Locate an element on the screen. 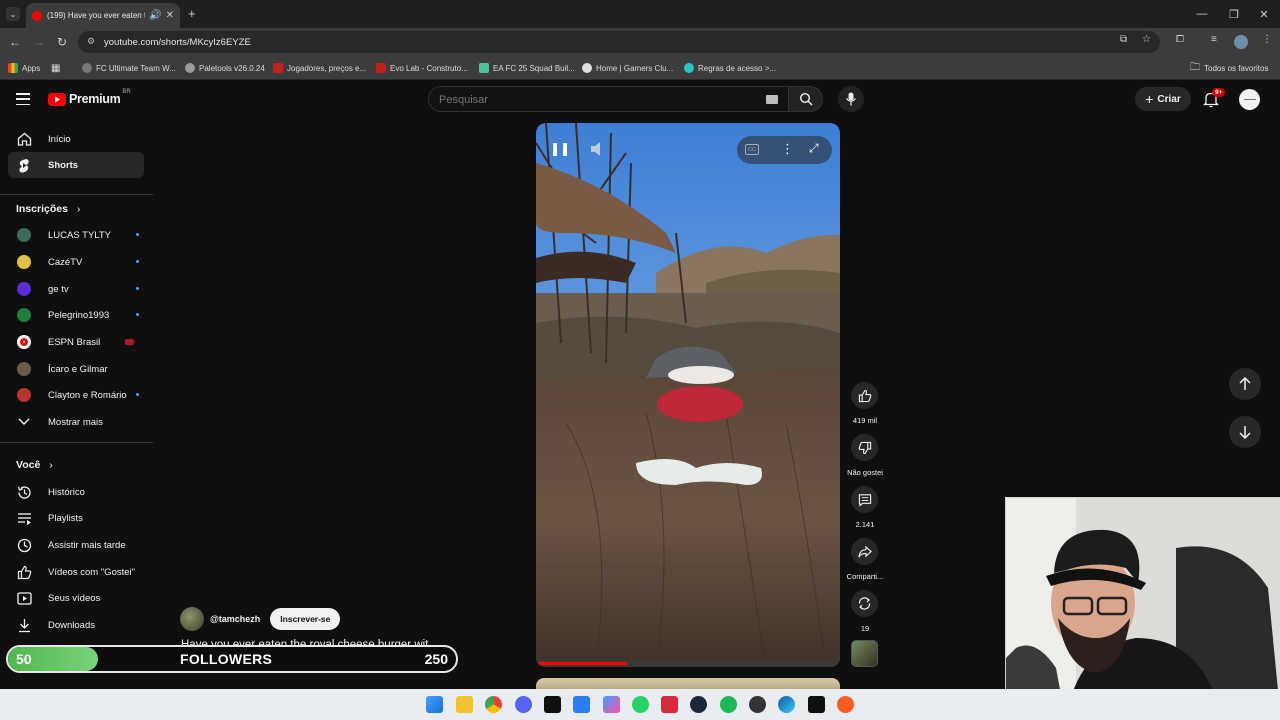 The width and height of the screenshot is (1280, 720). youtube-header: Premium BR + Criar 9+ is located at coordinates (640, 100).